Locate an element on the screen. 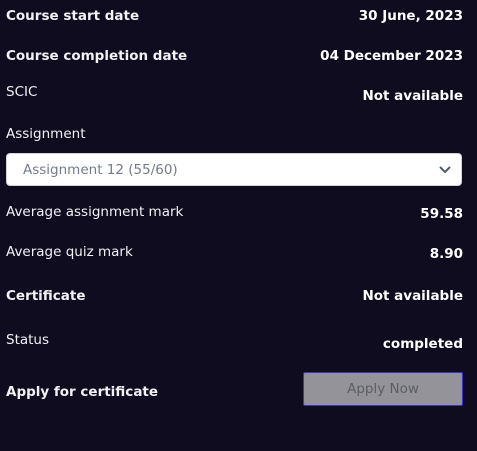 This screenshot has height=451, width=477. certificate-row: Certificate Not available is located at coordinates (234, 296).